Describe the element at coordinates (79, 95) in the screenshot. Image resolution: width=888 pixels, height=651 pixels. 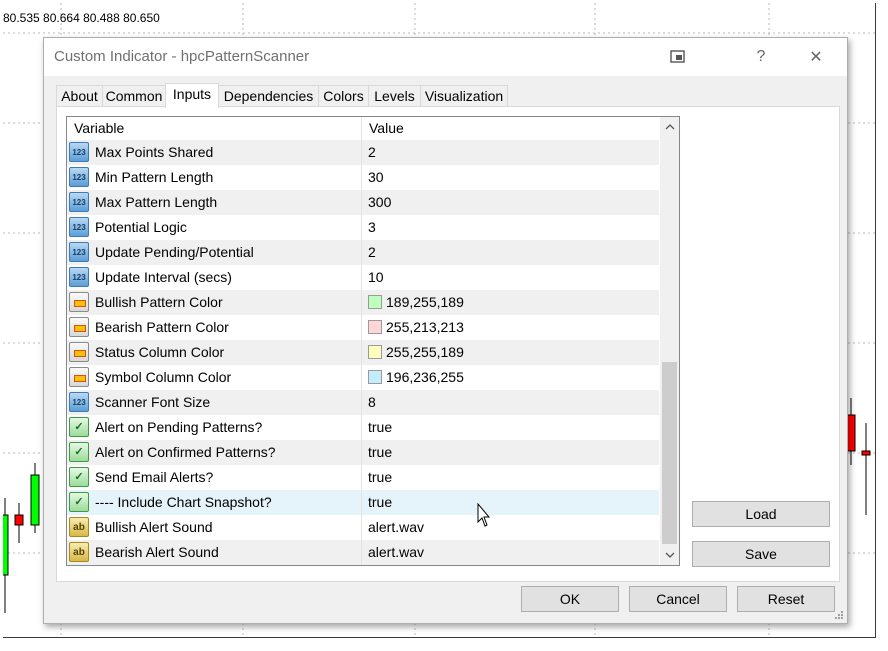
I see `tab-about: About` at that location.